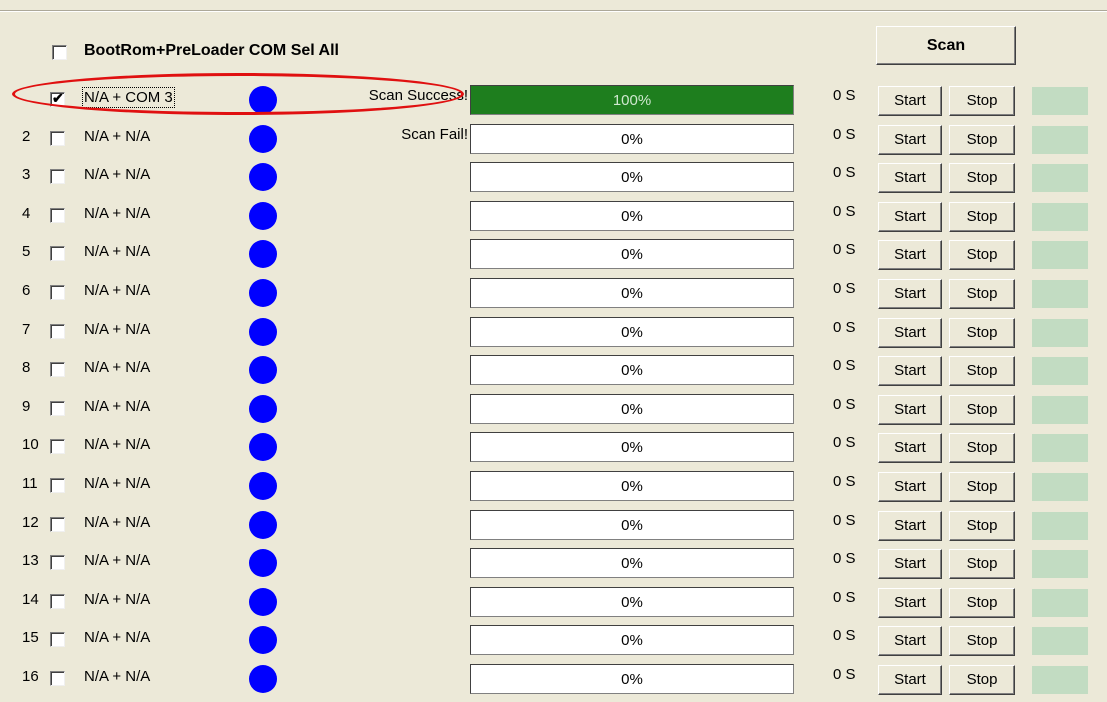 Image resolution: width=1107 pixels, height=702 pixels. I want to click on port-row: 3 N/A + N/A 0% 0 S Start Stop, so click(553, 174).